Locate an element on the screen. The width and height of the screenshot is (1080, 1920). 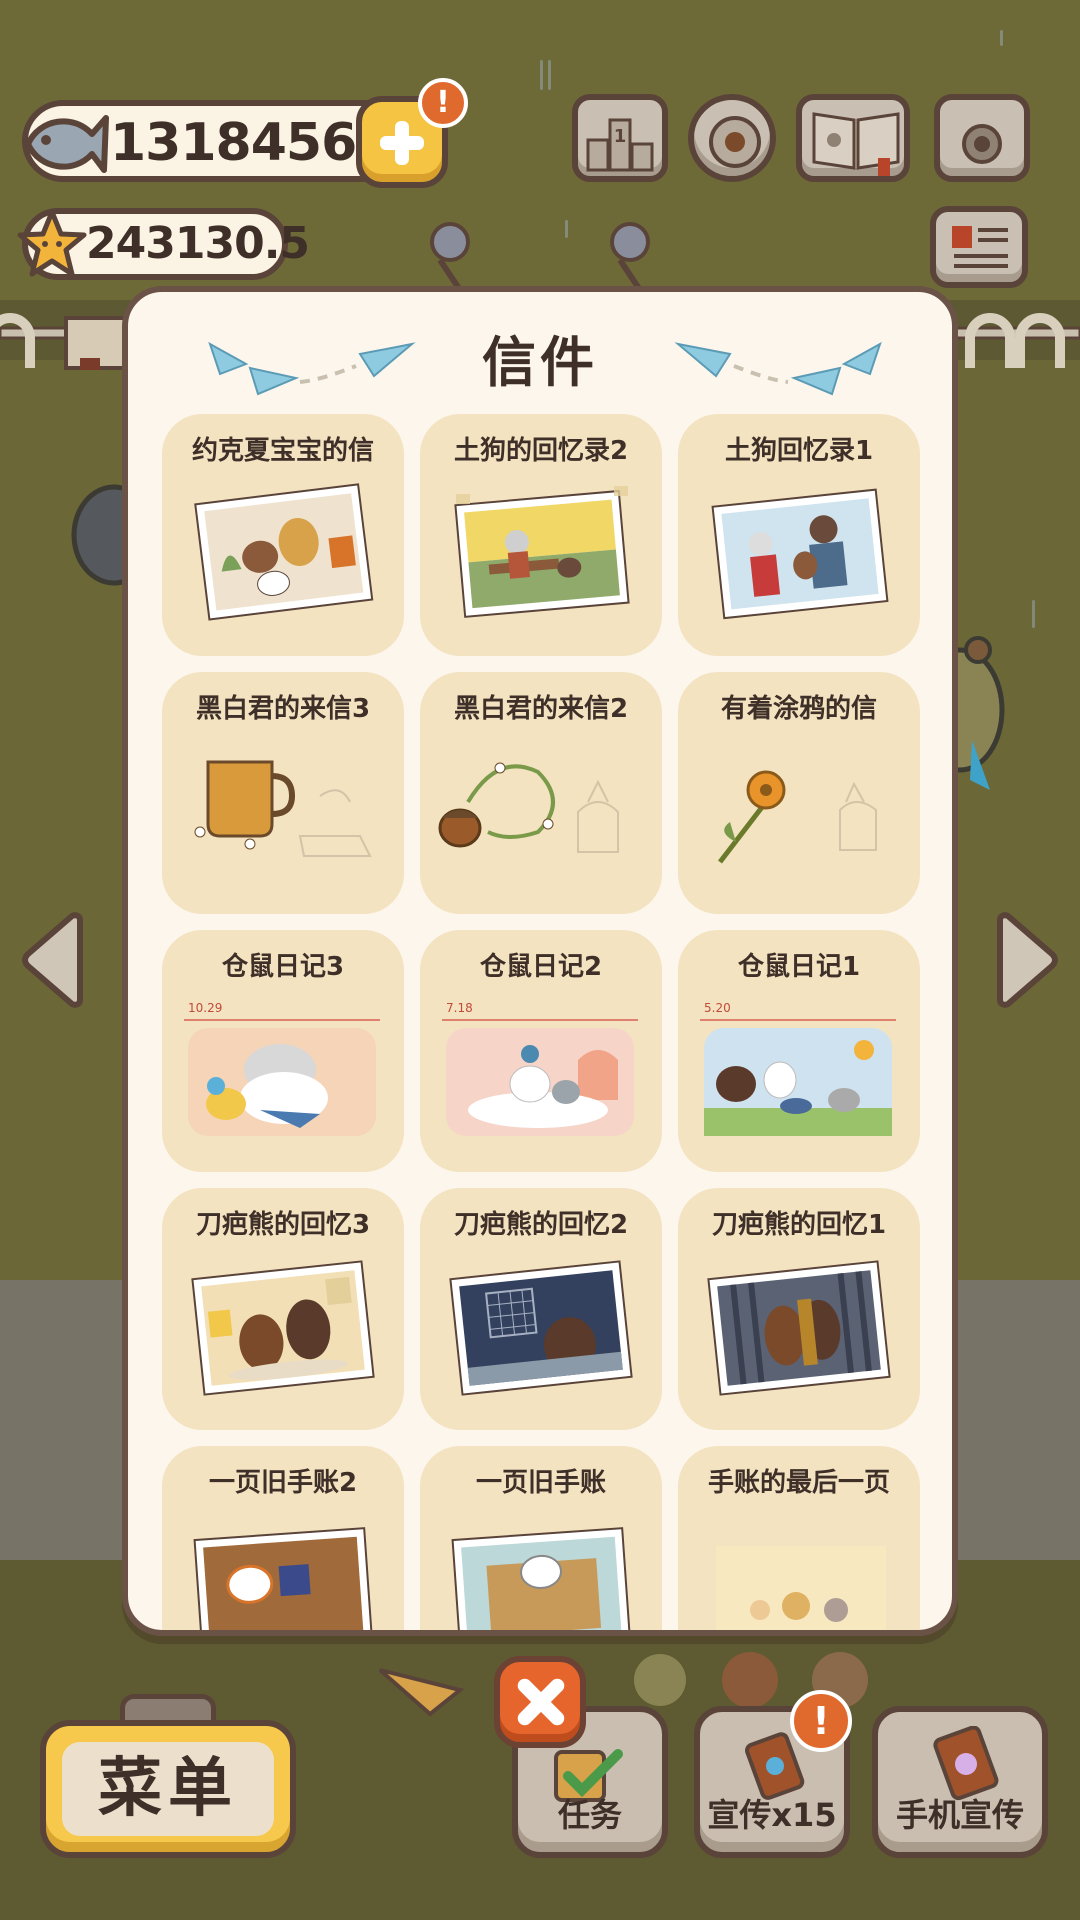
photo-grandma-bench-image is located at coordinates (542, 552).